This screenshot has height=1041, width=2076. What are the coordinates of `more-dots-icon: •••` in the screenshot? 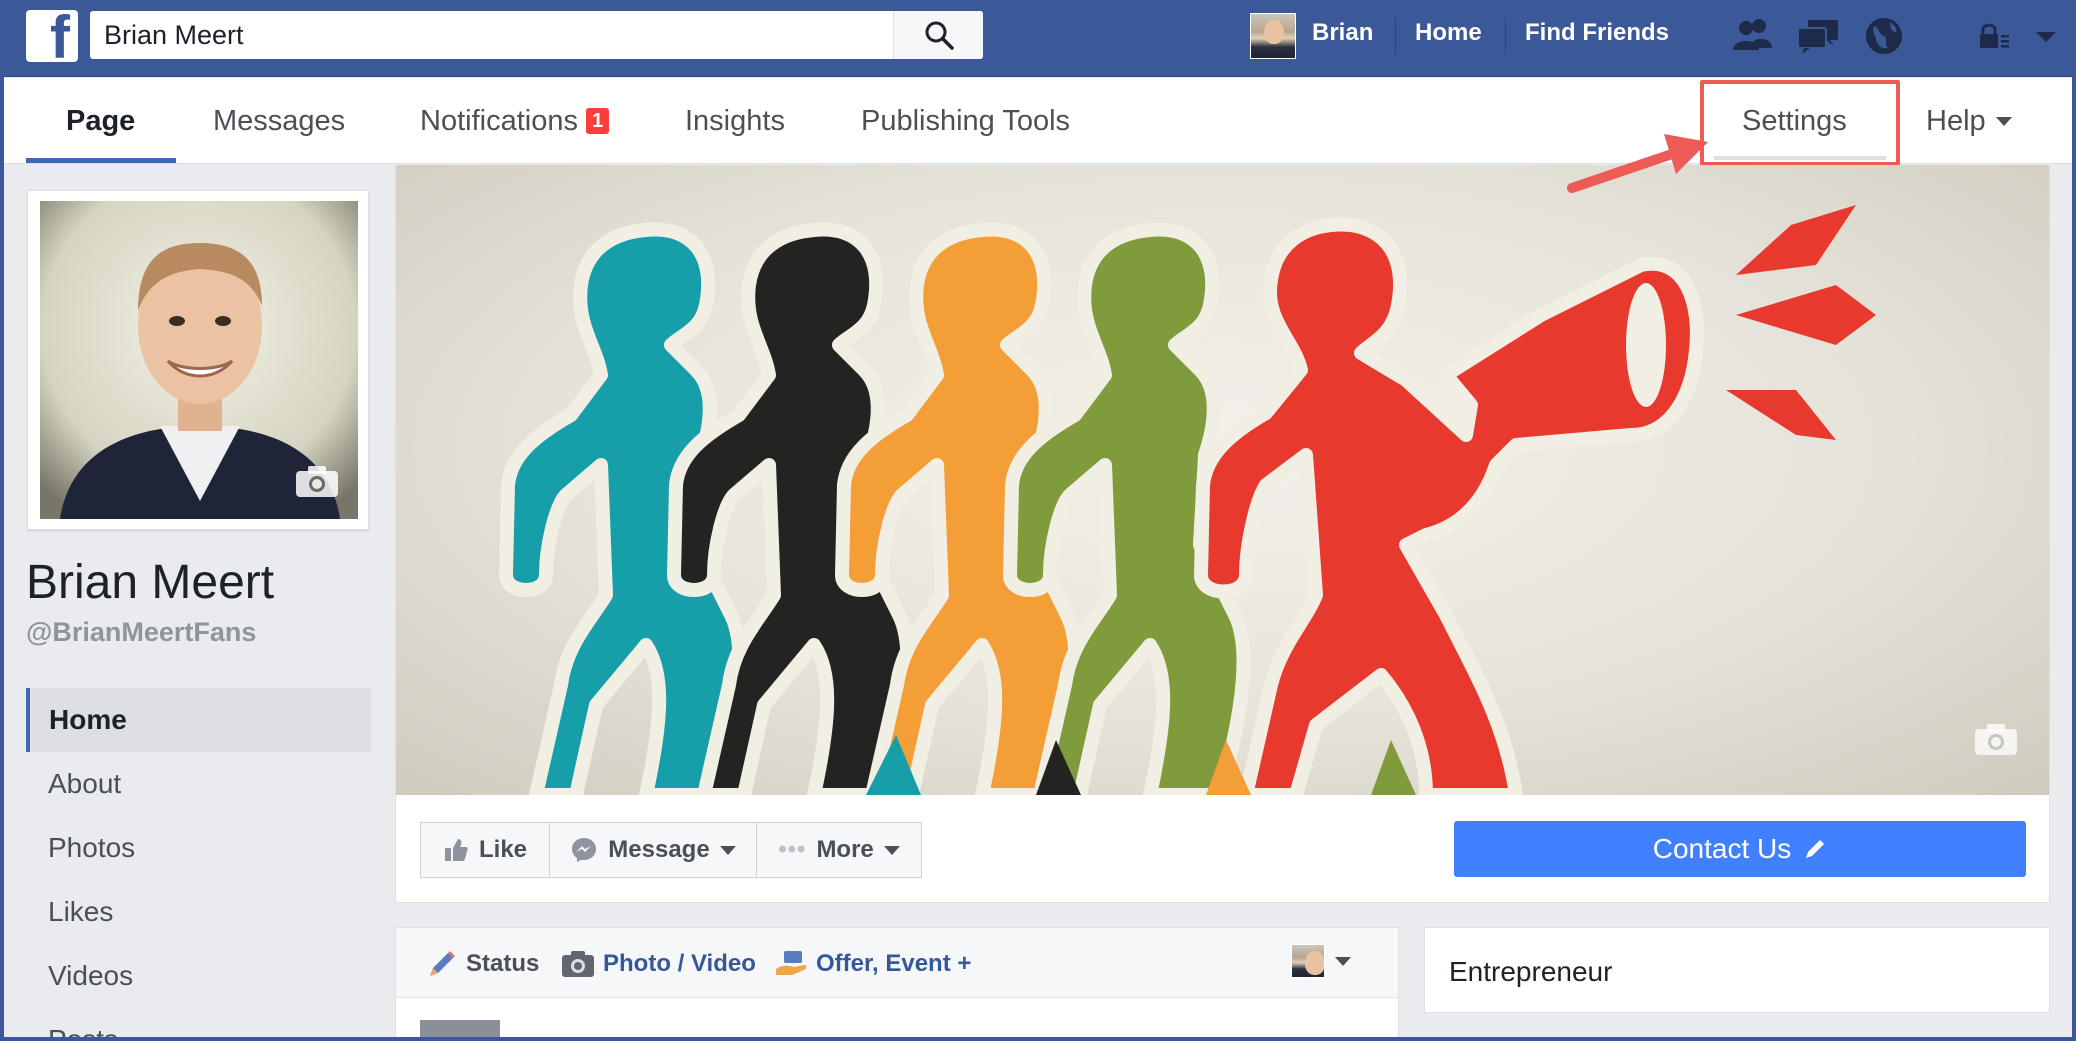 It's located at (792, 849).